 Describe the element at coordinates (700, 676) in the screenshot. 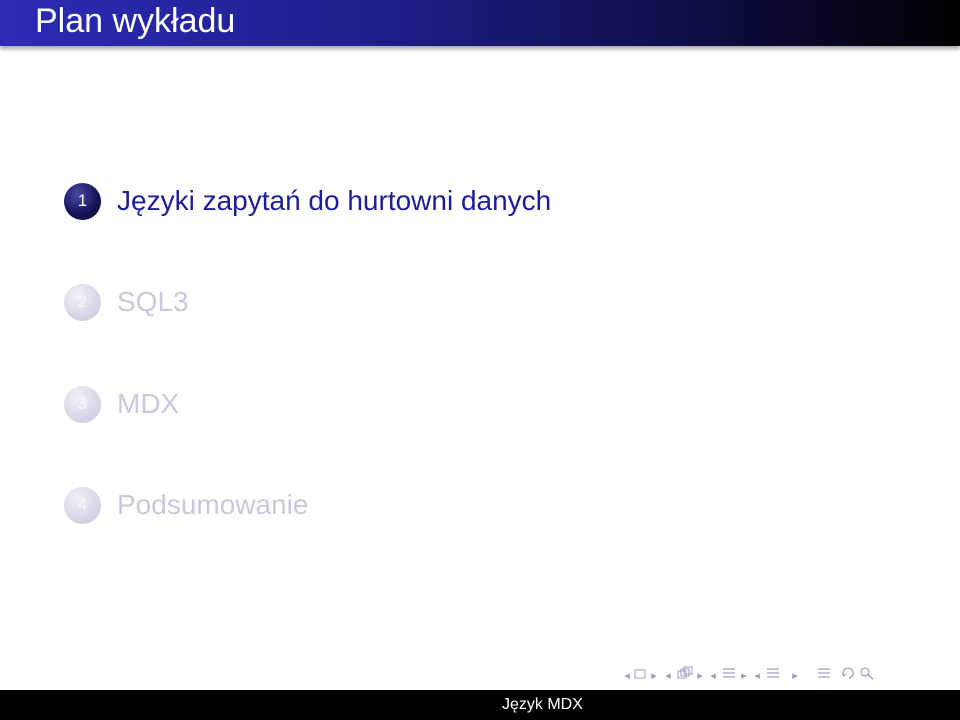

I see `subsection-forward-icon: ▸` at that location.